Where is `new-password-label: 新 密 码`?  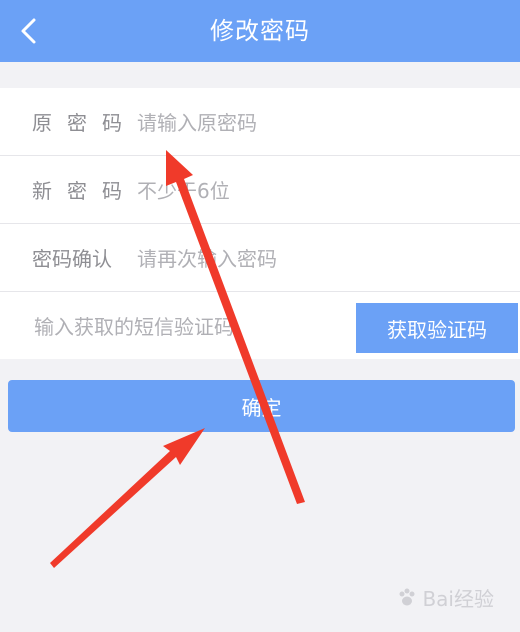 new-password-label: 新 密 码 is located at coordinates (77, 191).